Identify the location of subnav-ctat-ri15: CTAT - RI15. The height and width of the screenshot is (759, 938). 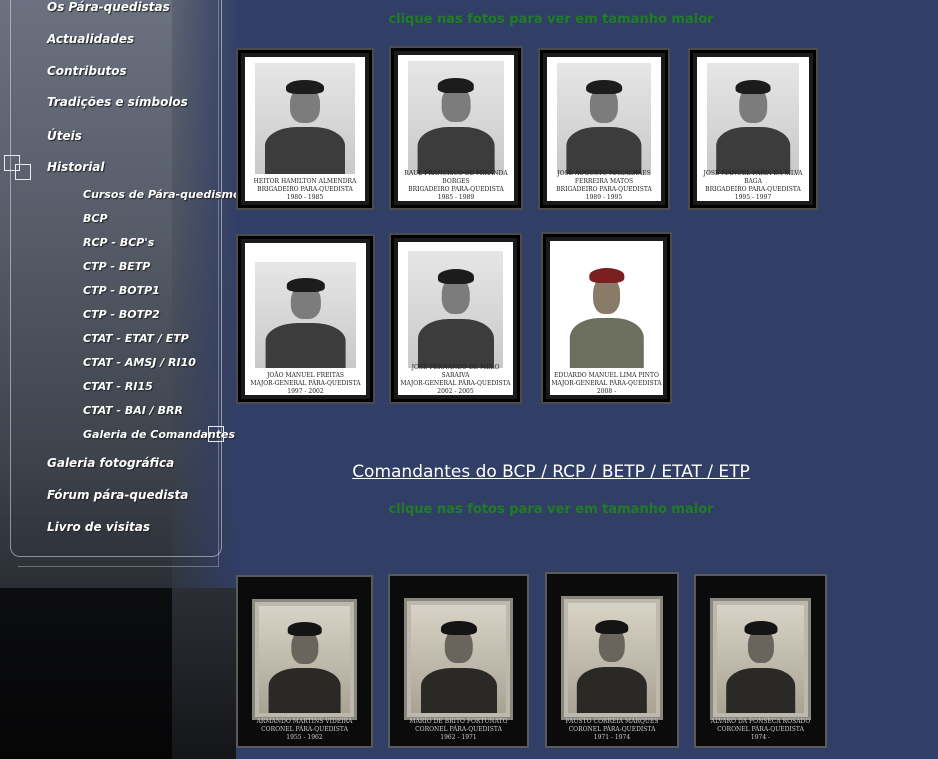
(118, 386).